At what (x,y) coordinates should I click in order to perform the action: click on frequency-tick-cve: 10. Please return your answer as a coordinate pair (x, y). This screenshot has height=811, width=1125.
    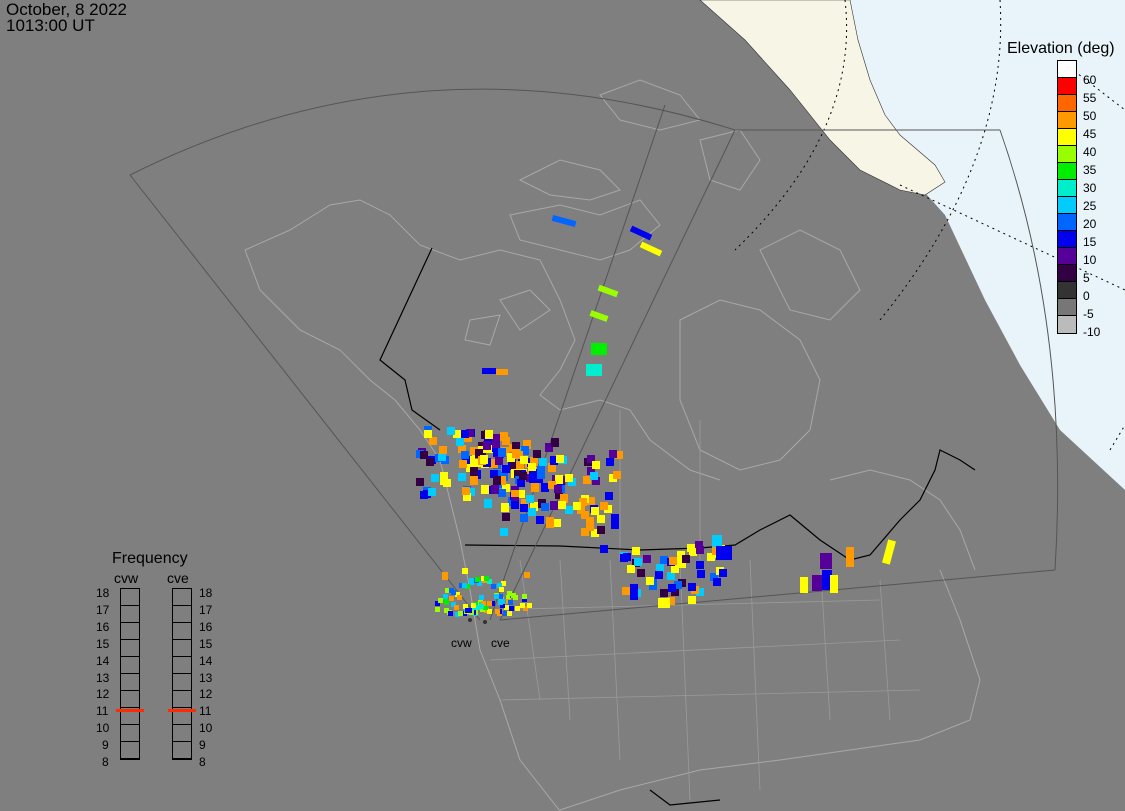
    Looking at the image, I should click on (206, 728).